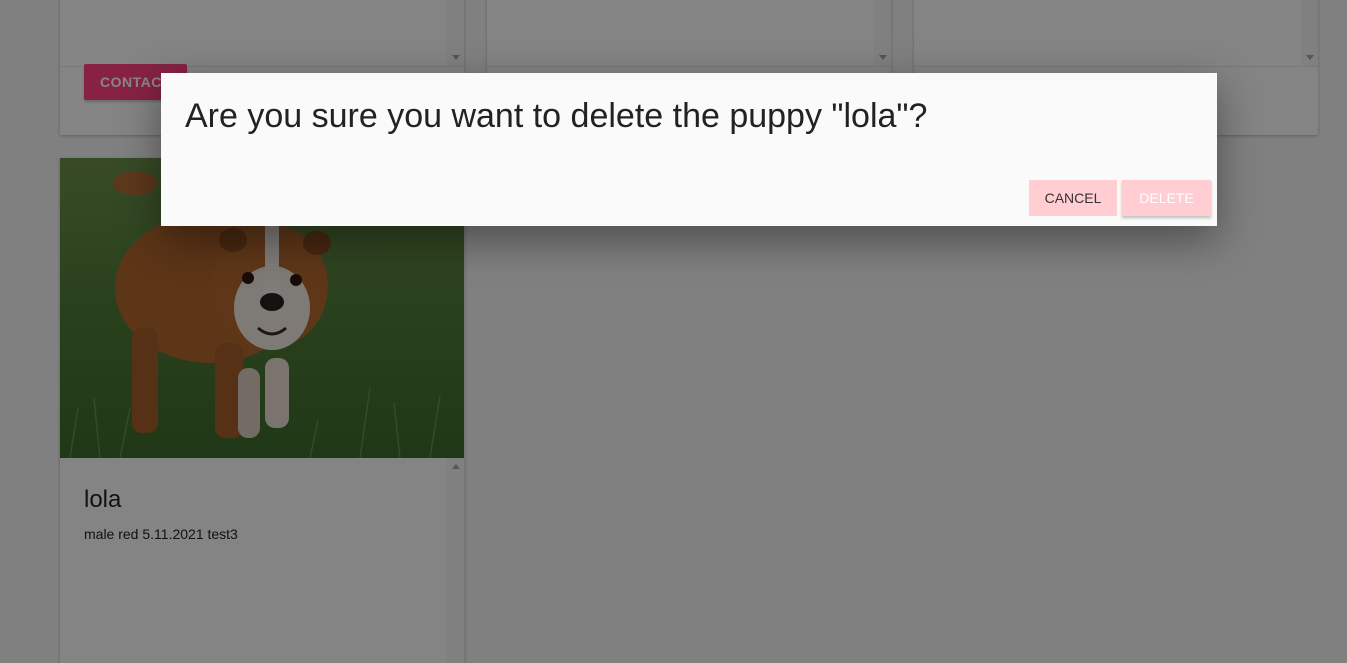 Image resolution: width=1347 pixels, height=663 pixels. I want to click on delete-button: DELETE, so click(1166, 198).